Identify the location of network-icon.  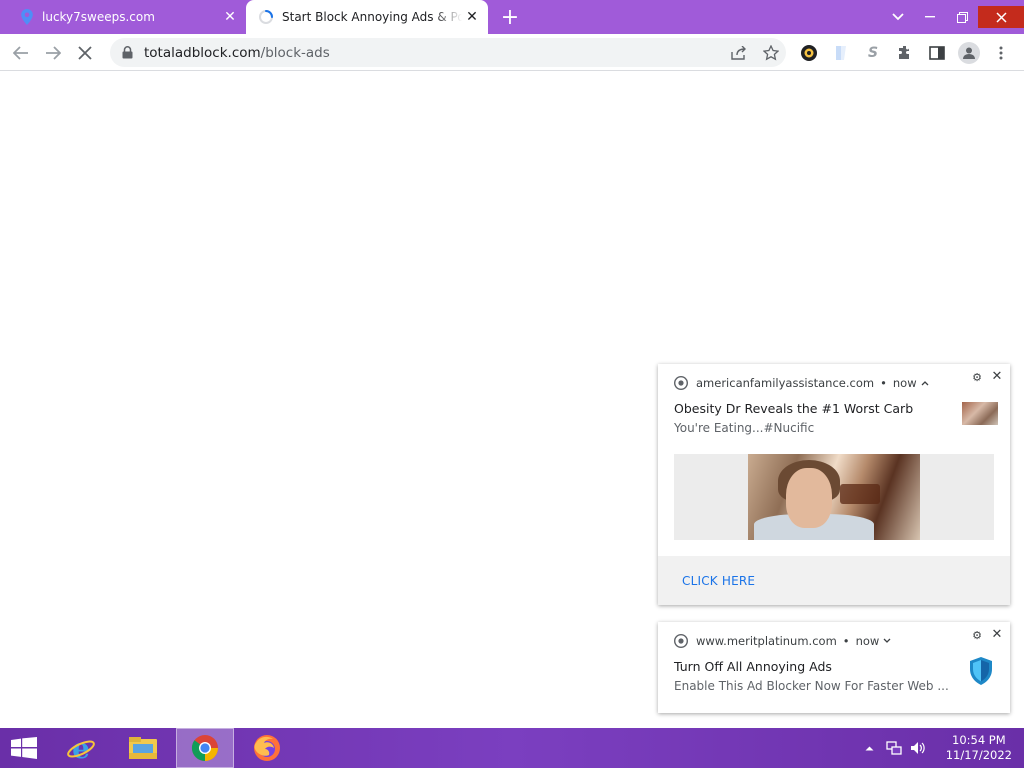
(894, 748).